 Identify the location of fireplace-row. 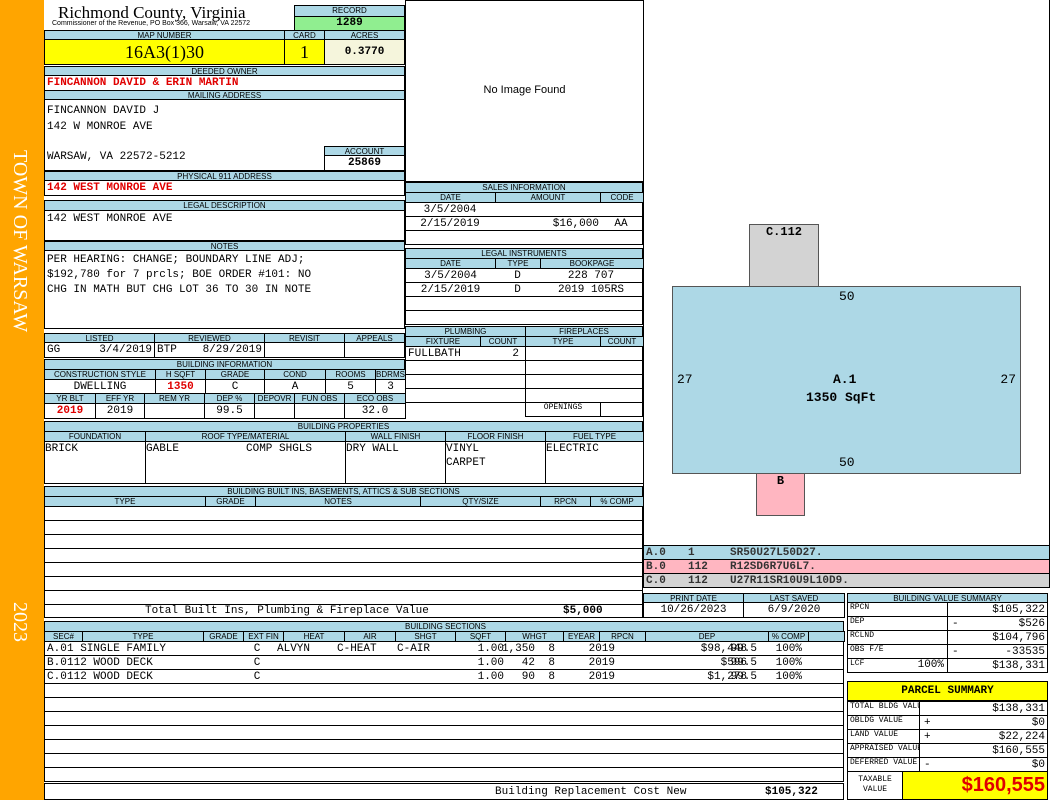
(584, 367).